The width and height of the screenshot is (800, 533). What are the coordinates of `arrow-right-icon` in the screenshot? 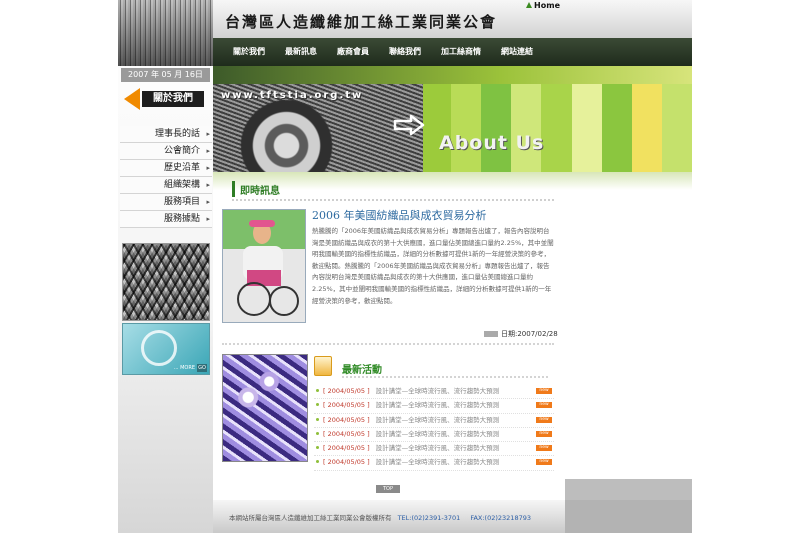 It's located at (409, 125).